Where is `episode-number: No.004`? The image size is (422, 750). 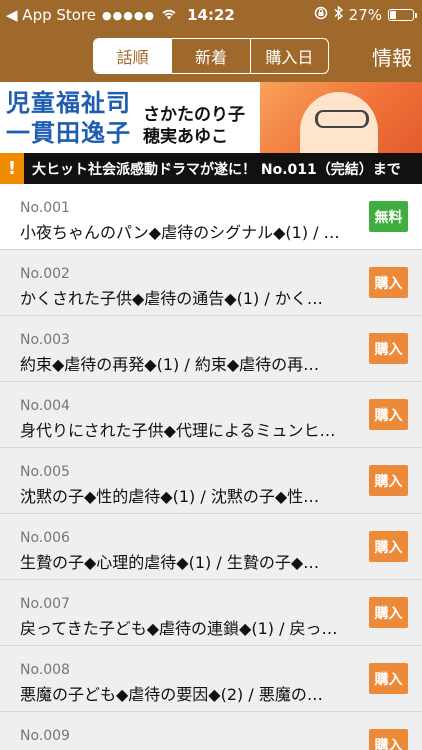 episode-number: No.004 is located at coordinates (45, 406).